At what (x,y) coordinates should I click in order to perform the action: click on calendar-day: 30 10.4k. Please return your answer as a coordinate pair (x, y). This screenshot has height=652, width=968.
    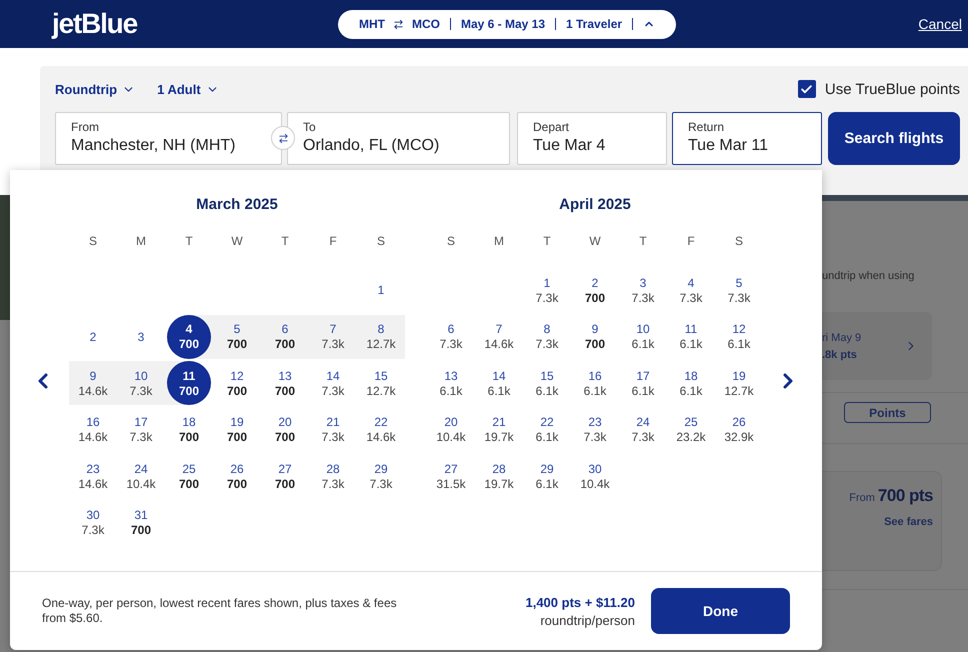
    Looking at the image, I should click on (595, 476).